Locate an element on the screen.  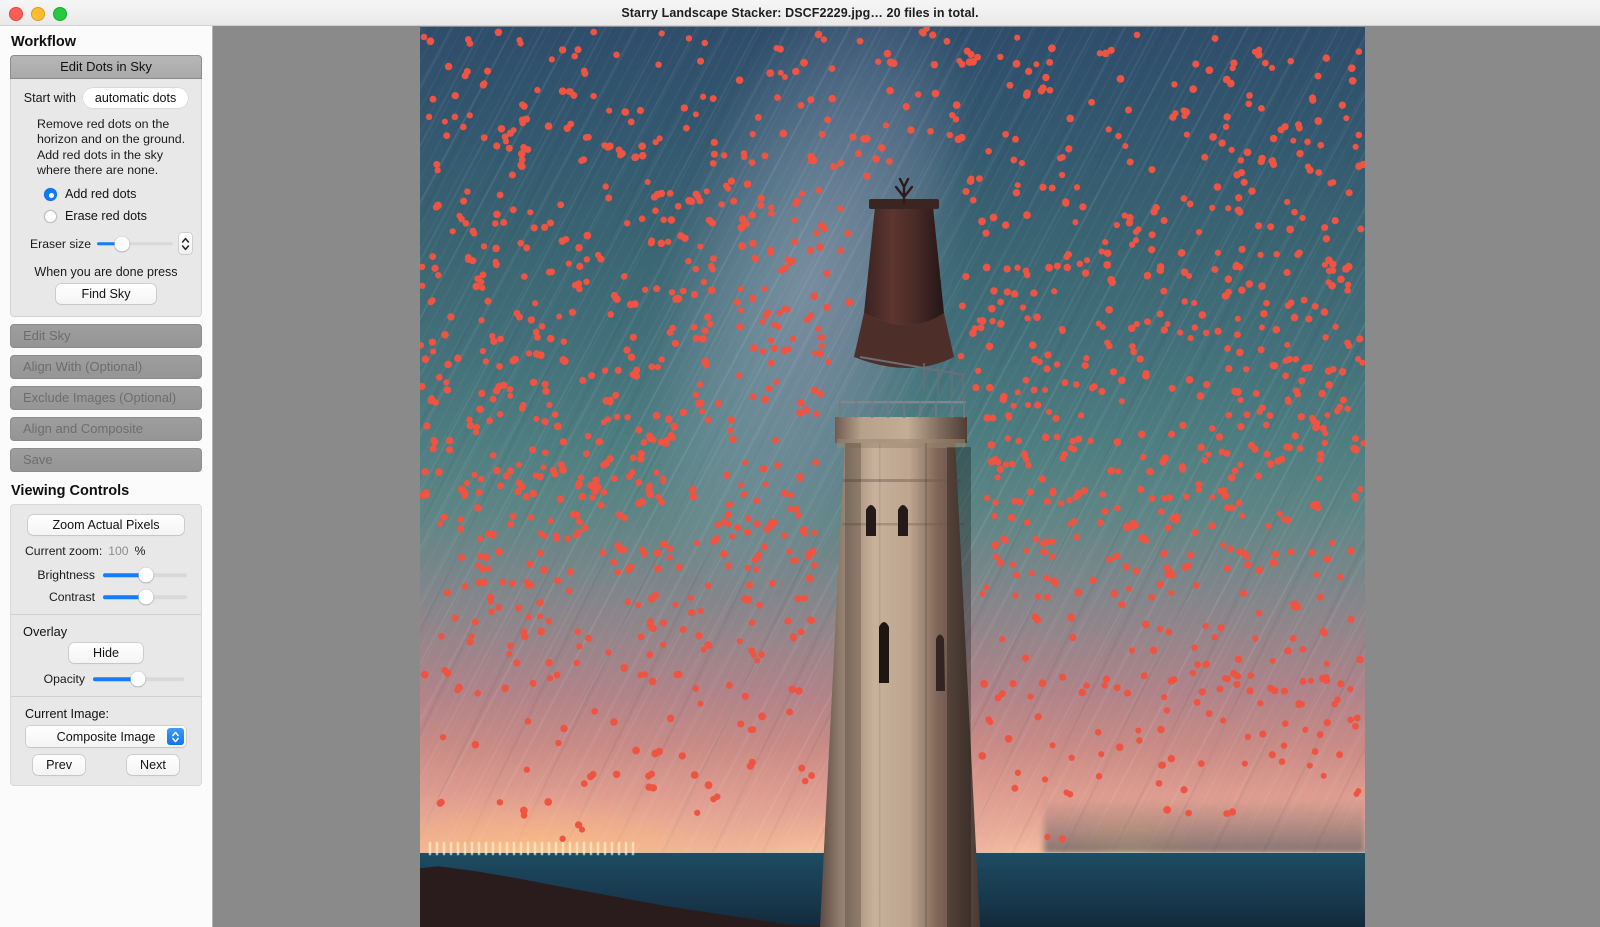
overlay-label: Overlay is located at coordinates (45, 632).